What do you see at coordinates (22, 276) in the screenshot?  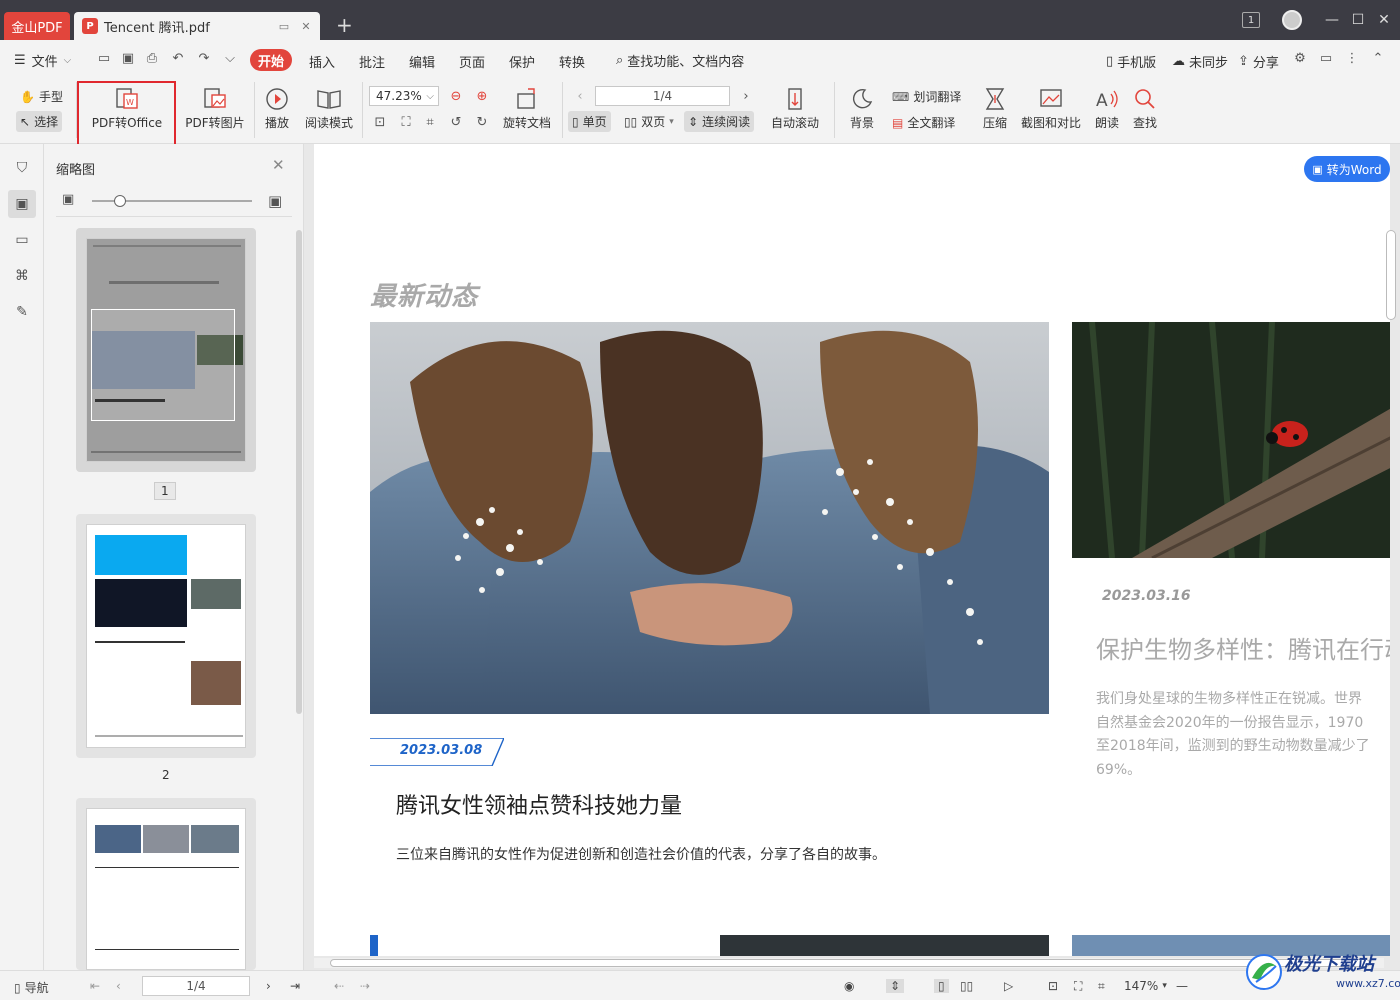 I see `attachment-icon: ⌘` at bounding box center [22, 276].